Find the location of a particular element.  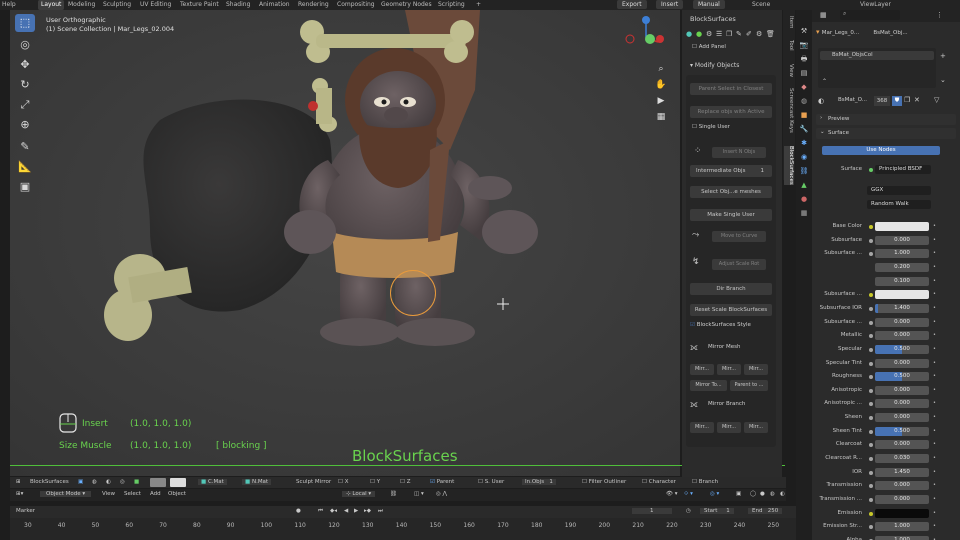

render-properties-icon: 📷 is located at coordinates (804, 45).